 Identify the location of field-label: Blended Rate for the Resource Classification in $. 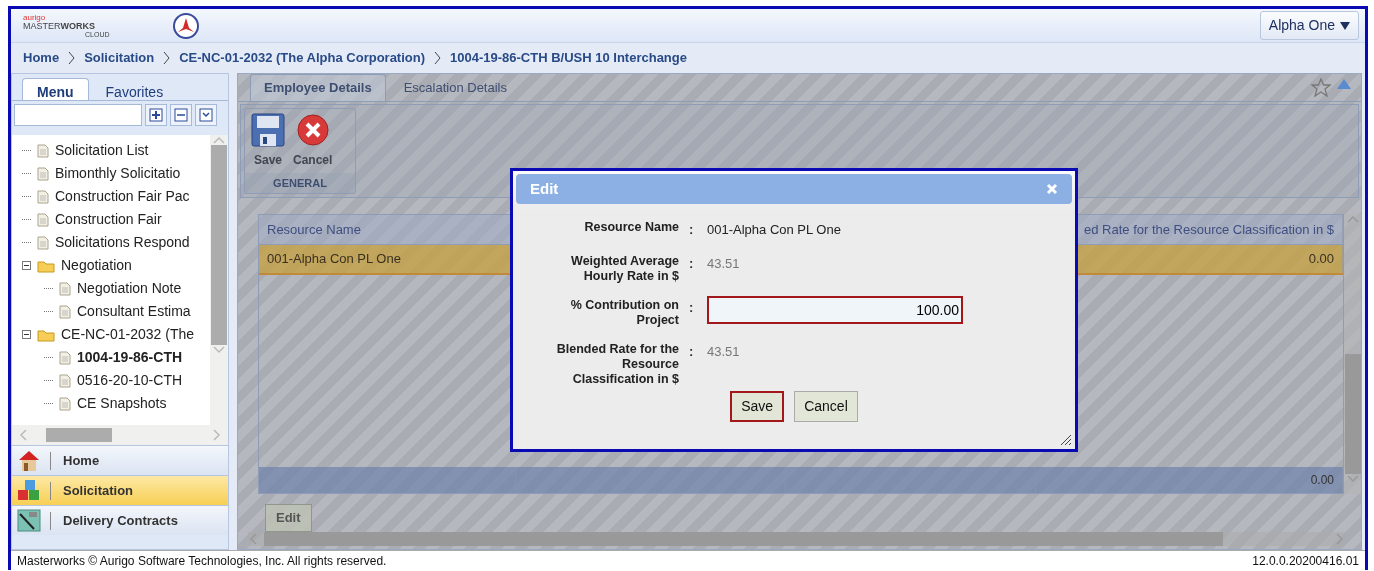
(617, 364).